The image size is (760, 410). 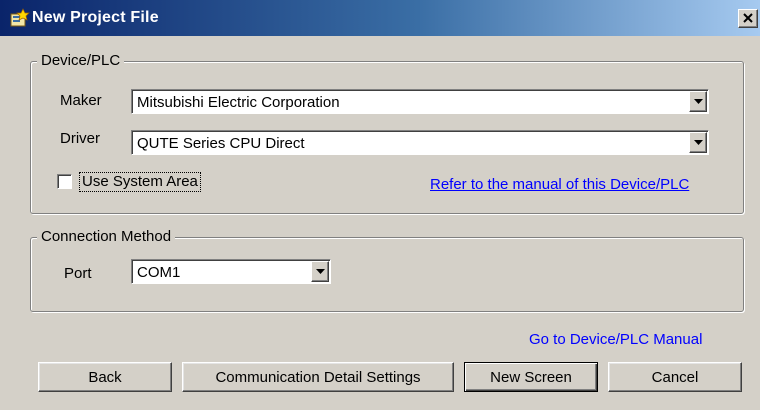 I want to click on device-plc-legend: Device/PLC, so click(x=81, y=60).